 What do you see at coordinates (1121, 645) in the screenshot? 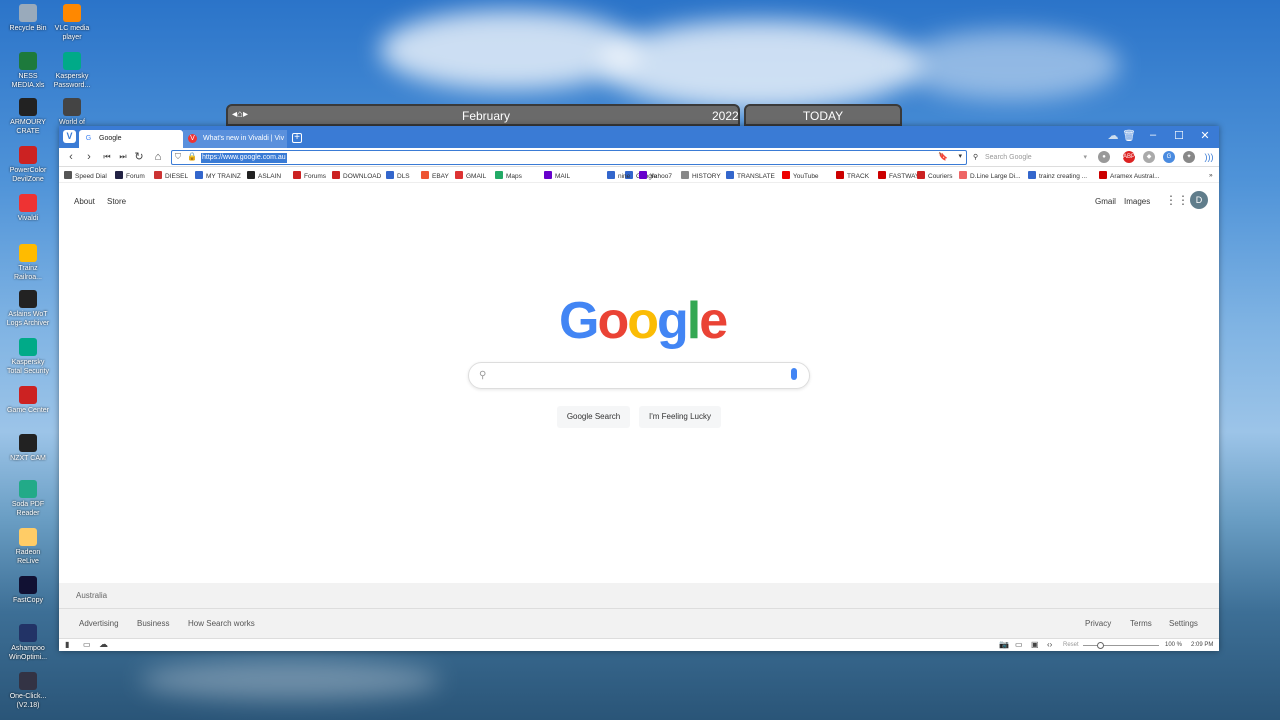
I see `zoom-slider` at bounding box center [1121, 645].